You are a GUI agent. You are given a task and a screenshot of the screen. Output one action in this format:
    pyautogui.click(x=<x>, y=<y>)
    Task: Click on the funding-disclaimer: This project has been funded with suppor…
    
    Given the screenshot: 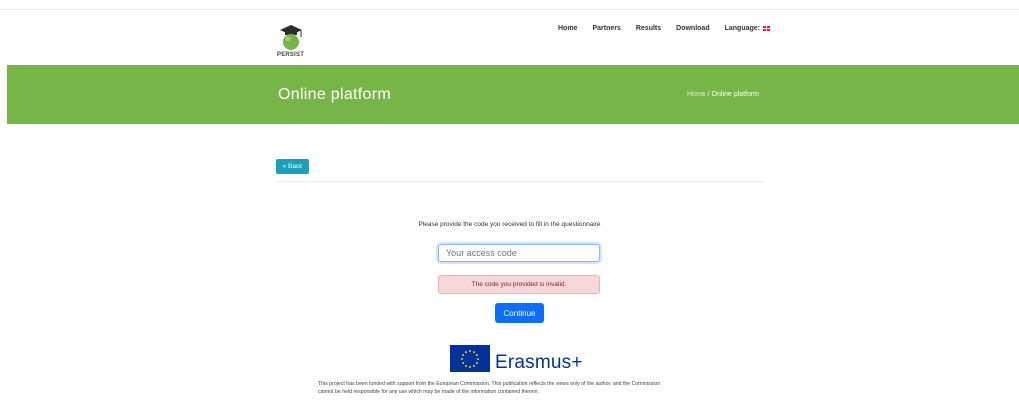 What is the action you would take?
    pyautogui.click(x=528, y=388)
    